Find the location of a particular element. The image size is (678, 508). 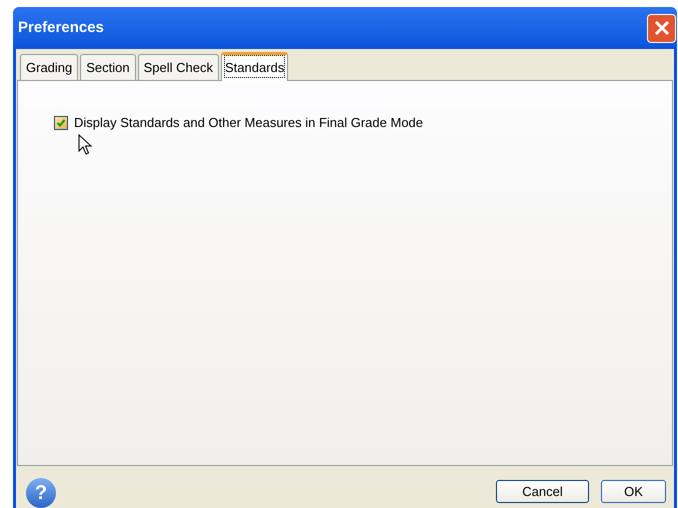

checkbox is located at coordinates (61, 123).